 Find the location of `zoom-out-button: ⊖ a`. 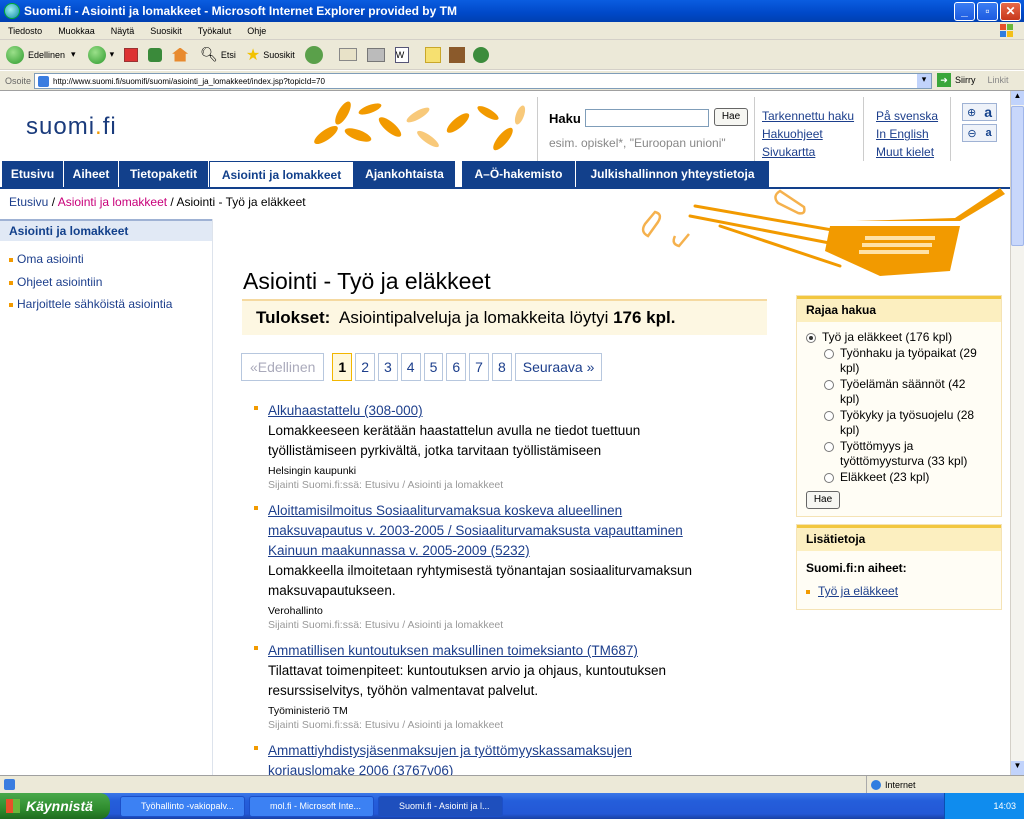

zoom-out-button: ⊖ a is located at coordinates (979, 133).